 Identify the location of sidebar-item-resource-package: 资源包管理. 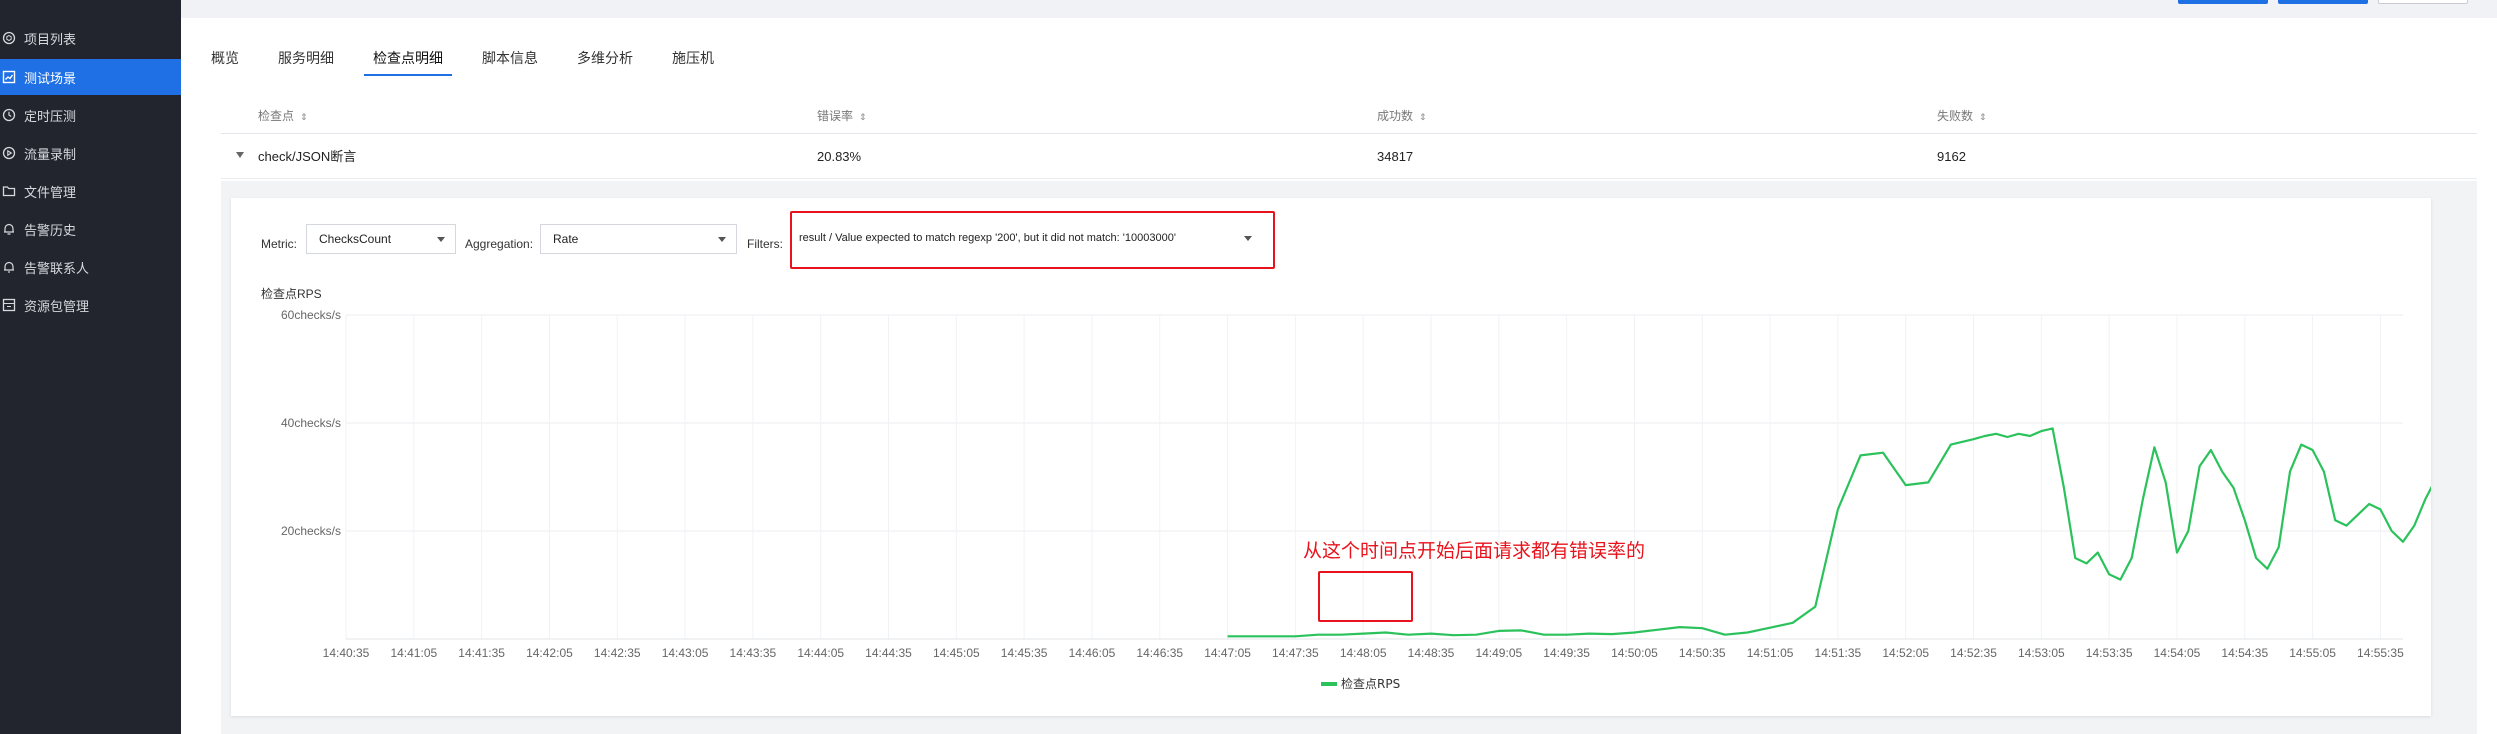
(90, 305).